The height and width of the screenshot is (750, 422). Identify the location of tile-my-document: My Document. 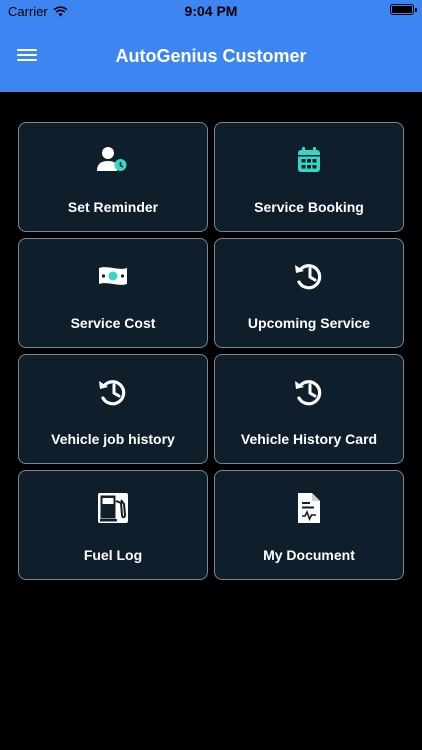
(309, 525).